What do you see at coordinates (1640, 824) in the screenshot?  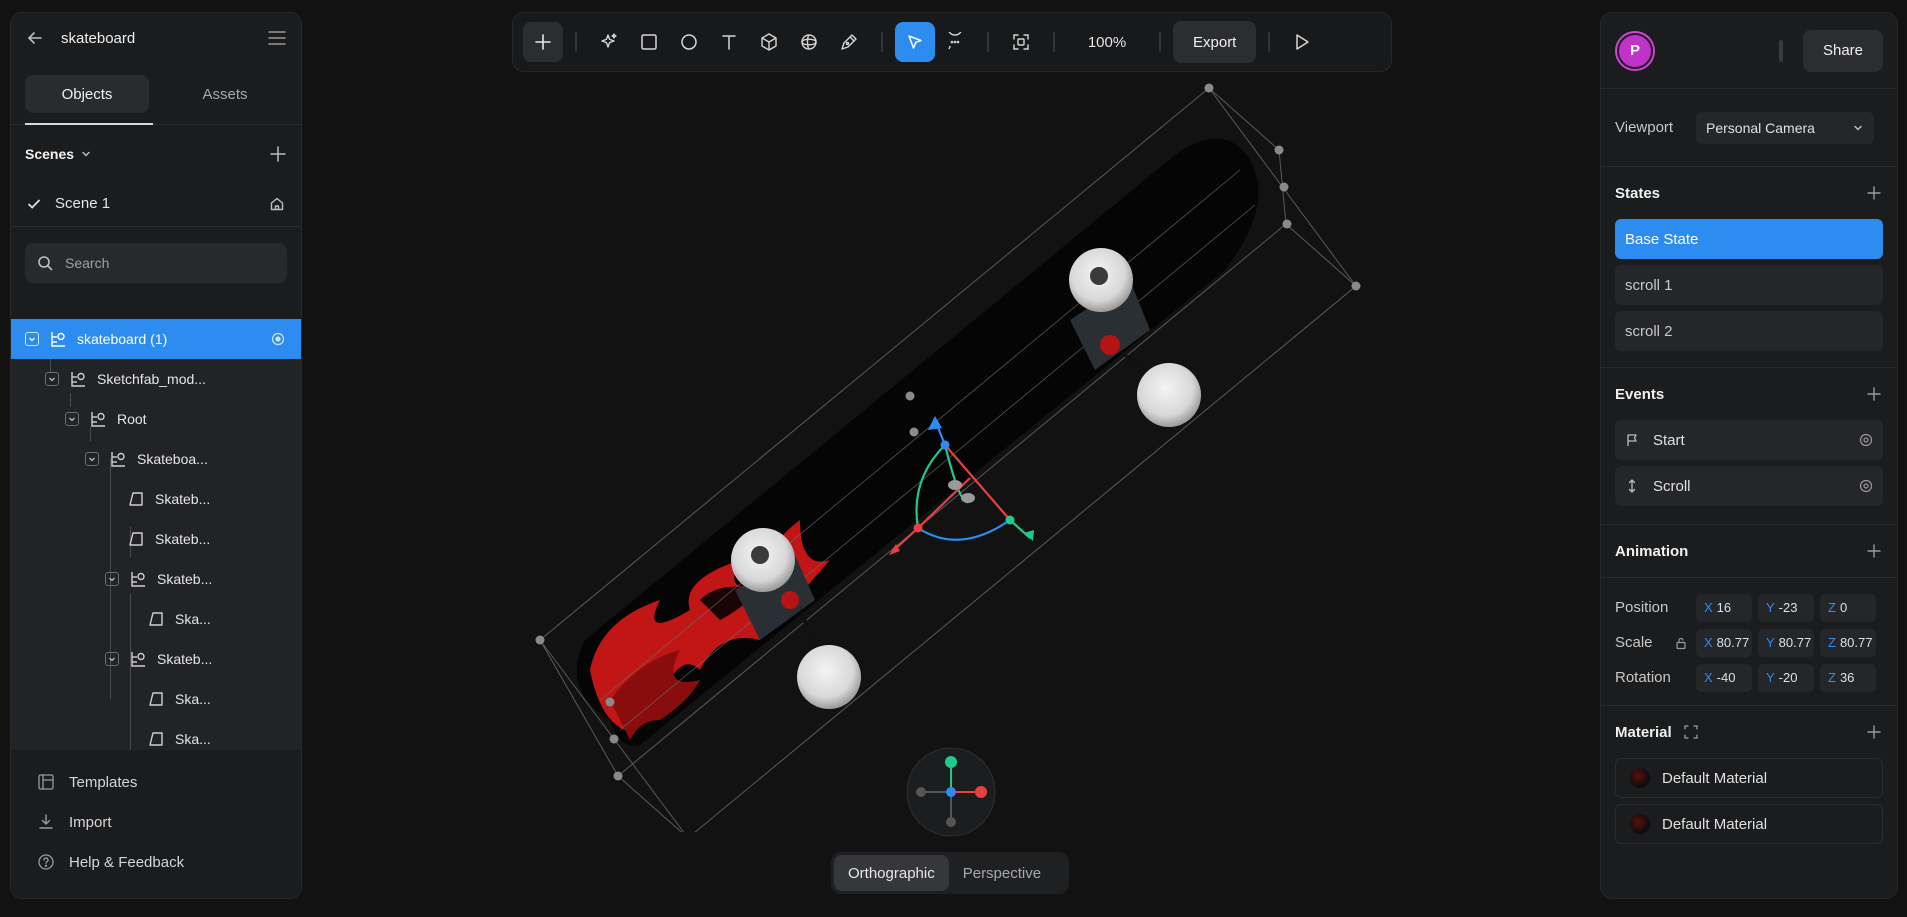 I see `material-swatch` at bounding box center [1640, 824].